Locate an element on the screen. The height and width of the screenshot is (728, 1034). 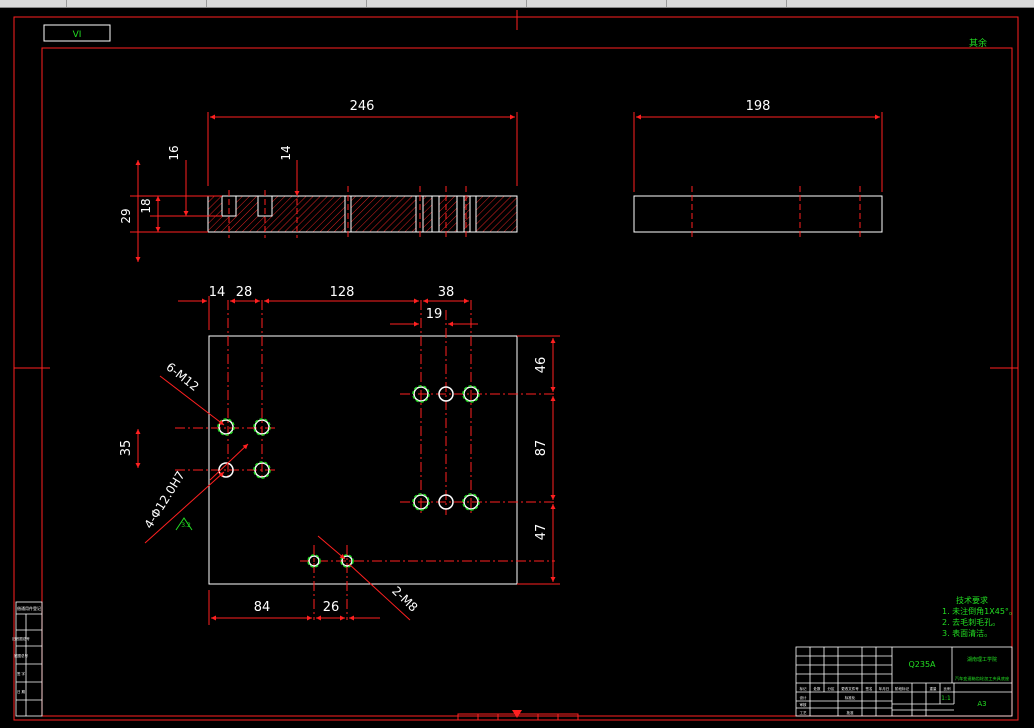
sheet-size-label: A3 is located at coordinates (981, 704).